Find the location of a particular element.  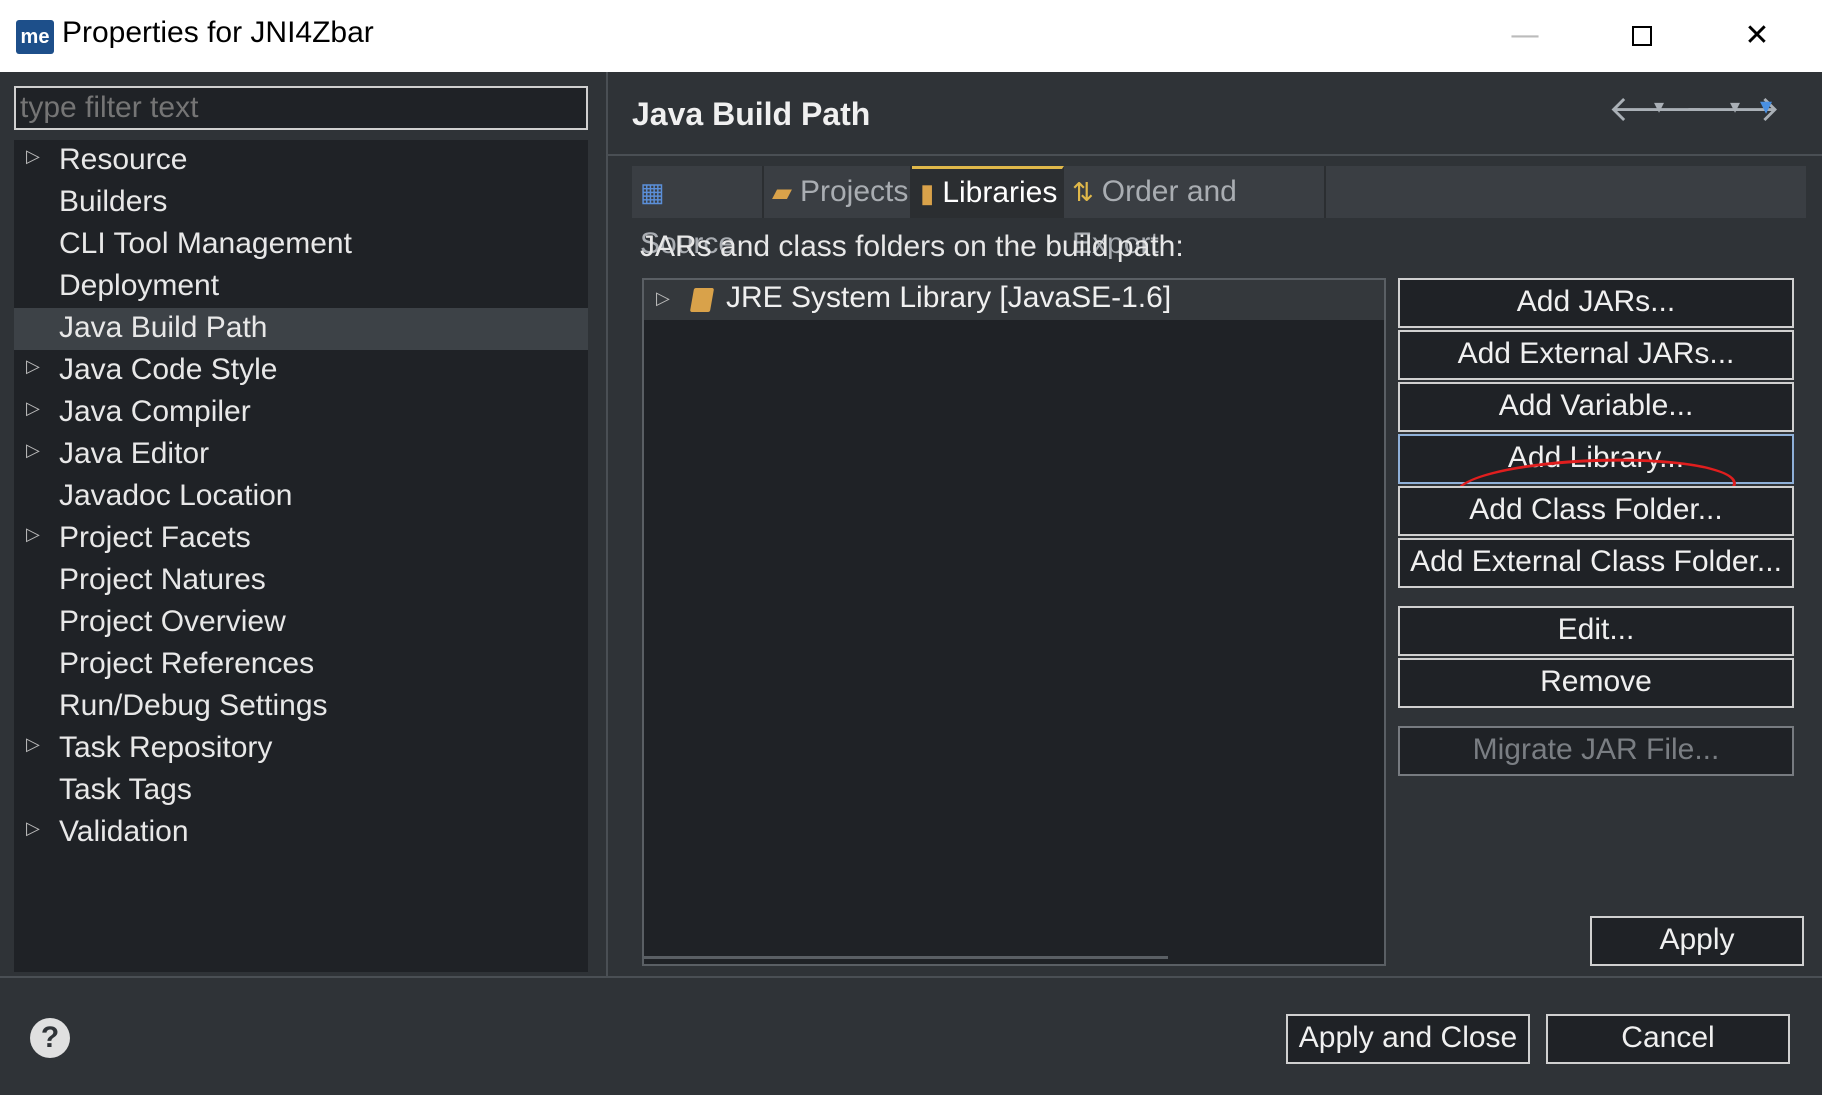

tree-item-java-build-path: Java Build Path is located at coordinates (301, 329).